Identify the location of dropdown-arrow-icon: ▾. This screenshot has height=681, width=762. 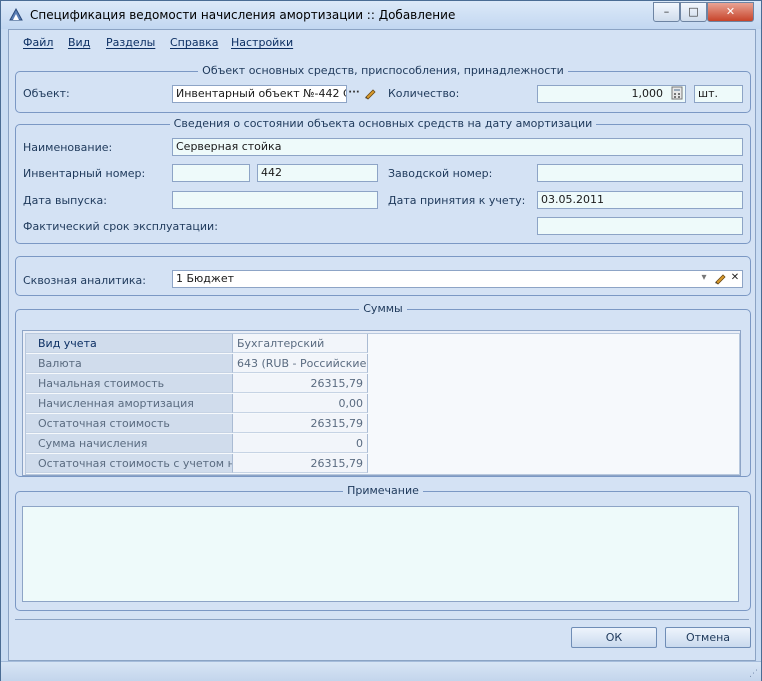
(704, 279).